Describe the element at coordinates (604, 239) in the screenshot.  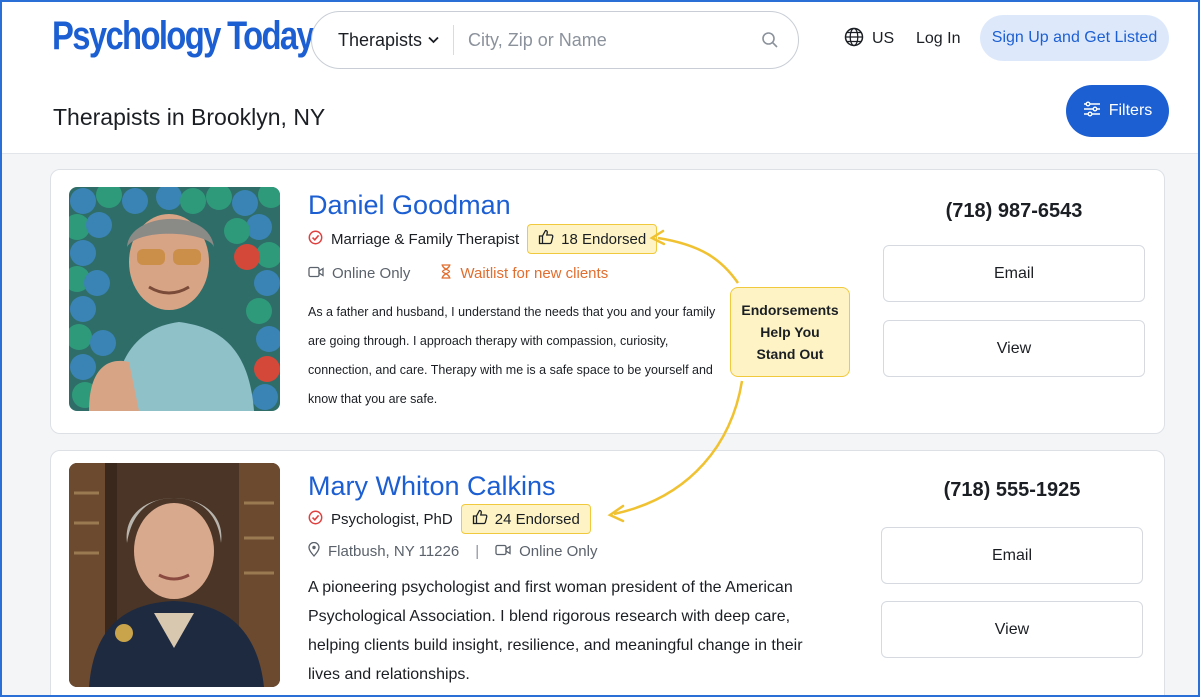
I see `endorsement-count: 18 Endorsed` at that location.